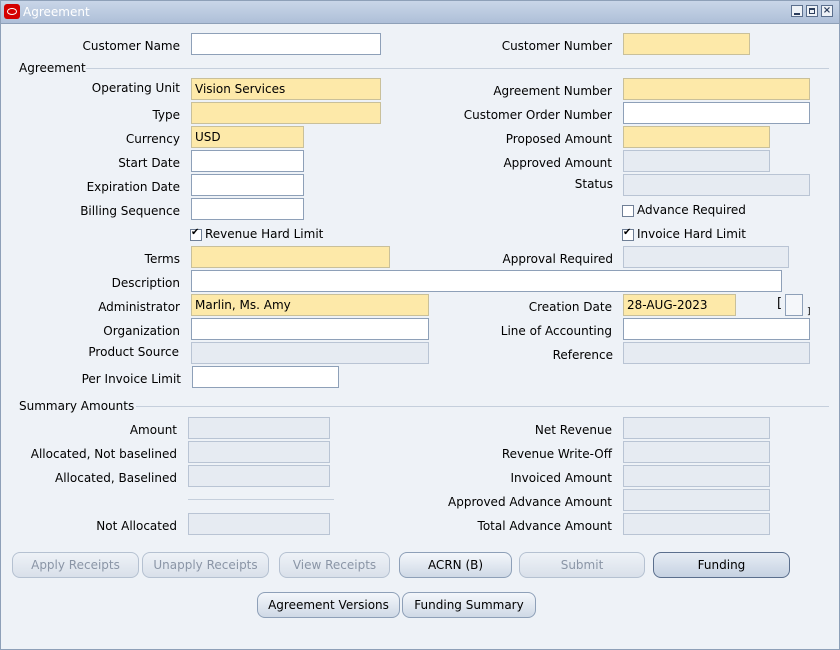 This screenshot has height=650, width=840. What do you see at coordinates (247, 185) in the screenshot?
I see `expiration-date-field` at bounding box center [247, 185].